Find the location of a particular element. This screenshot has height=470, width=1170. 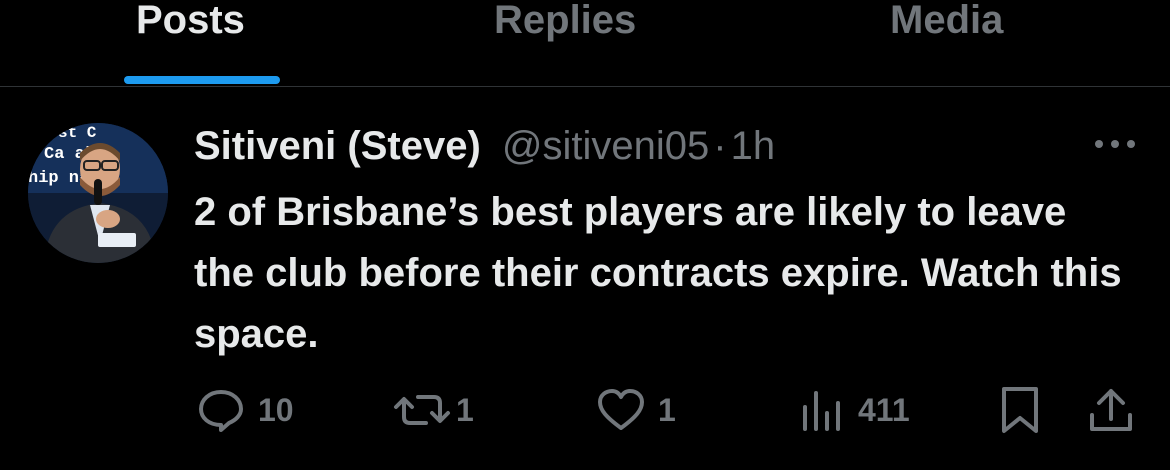

tab-active-indicator is located at coordinates (202, 80).